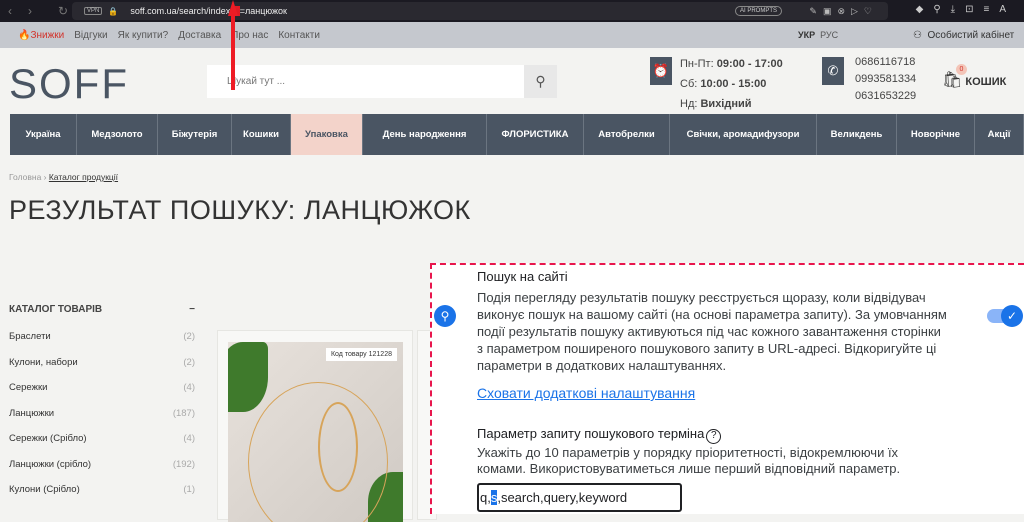 This screenshot has width=1024, height=522. What do you see at coordinates (102, 344) in the screenshot?
I see `sidebar-item: Браслети (2)` at bounding box center [102, 344].